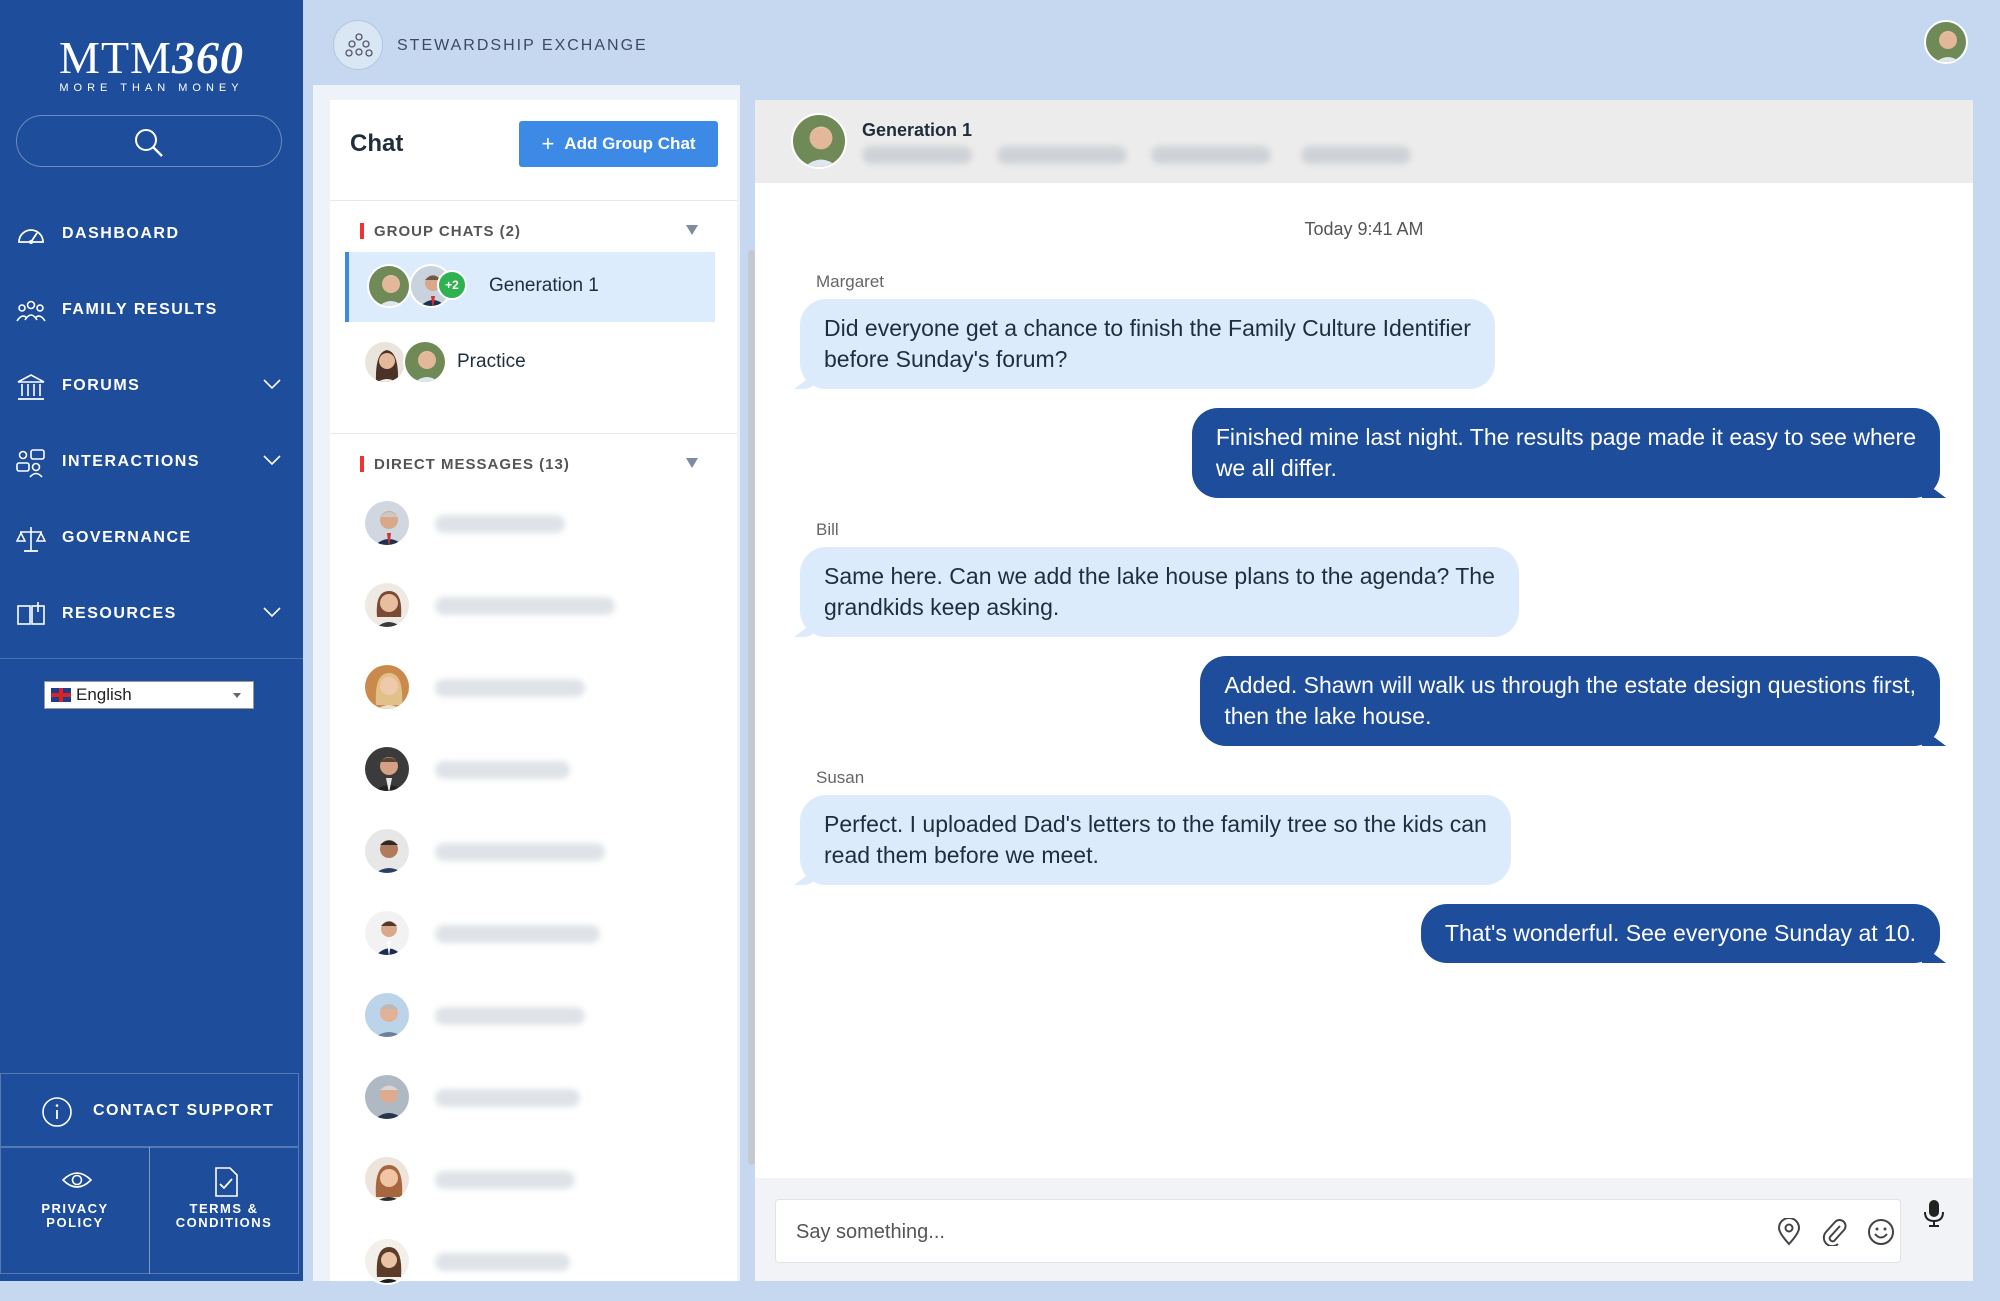 The width and height of the screenshot is (2000, 1301). What do you see at coordinates (151, 538) in the screenshot?
I see `nav-governance: GOVERNANCE` at bounding box center [151, 538].